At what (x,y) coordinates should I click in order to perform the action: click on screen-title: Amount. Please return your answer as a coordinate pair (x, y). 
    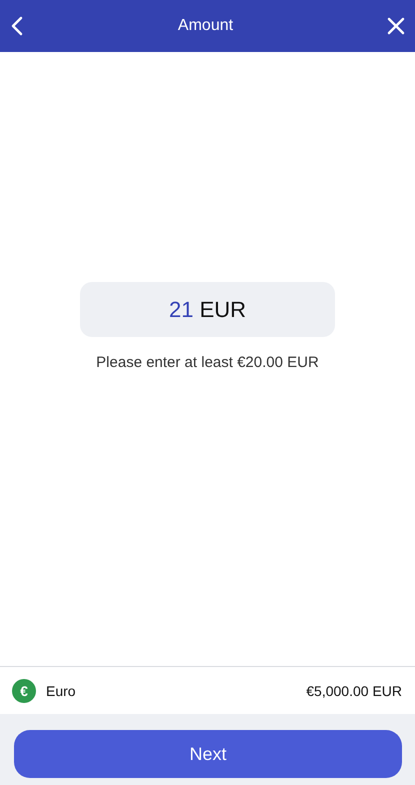
    Looking at the image, I should click on (206, 26).